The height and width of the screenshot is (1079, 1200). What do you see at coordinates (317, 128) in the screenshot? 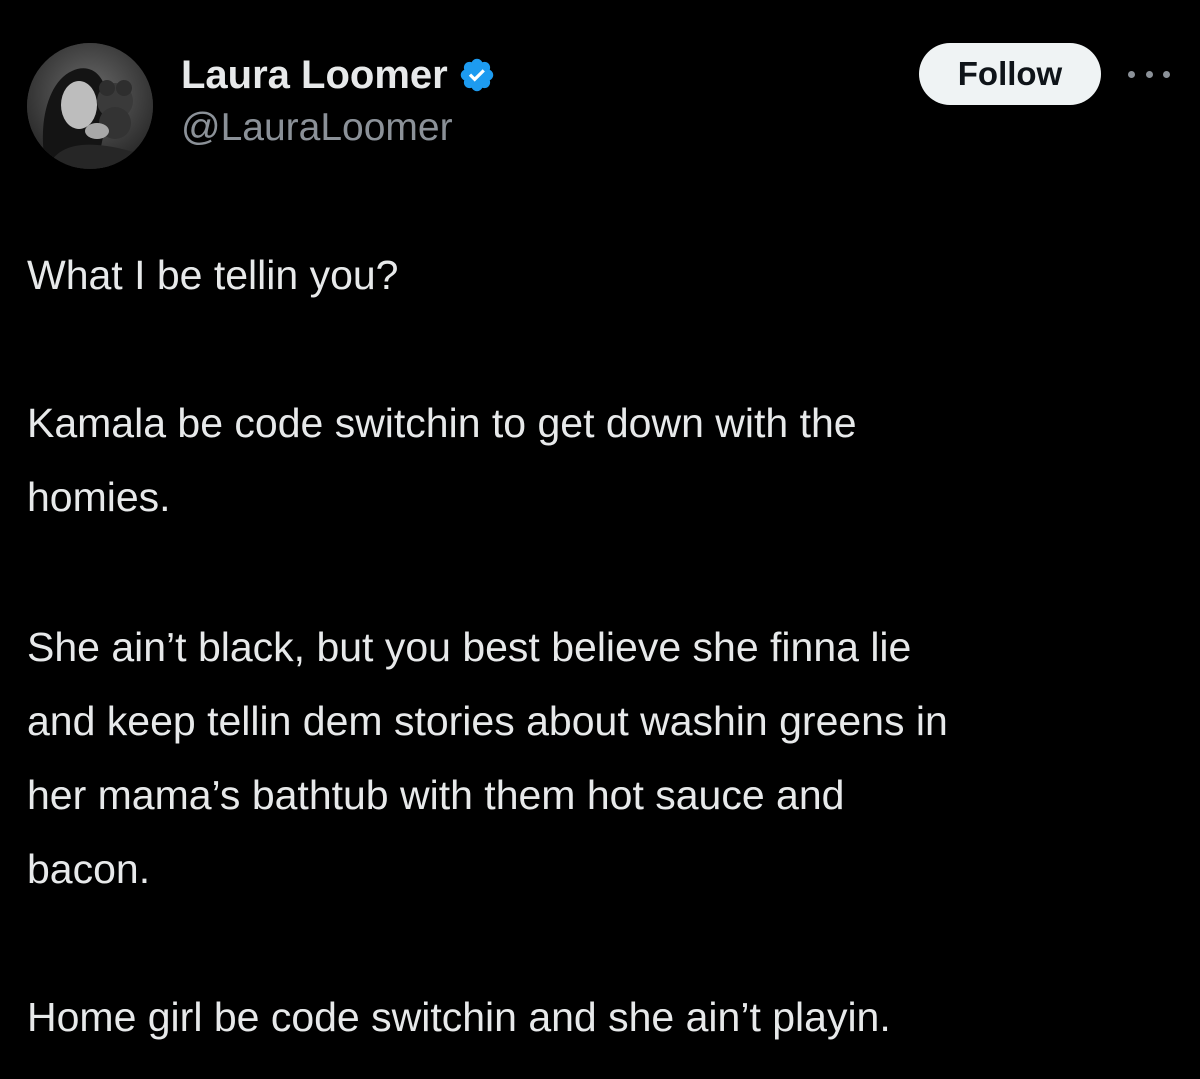
I see `author-handle: @LauraLoomer` at bounding box center [317, 128].